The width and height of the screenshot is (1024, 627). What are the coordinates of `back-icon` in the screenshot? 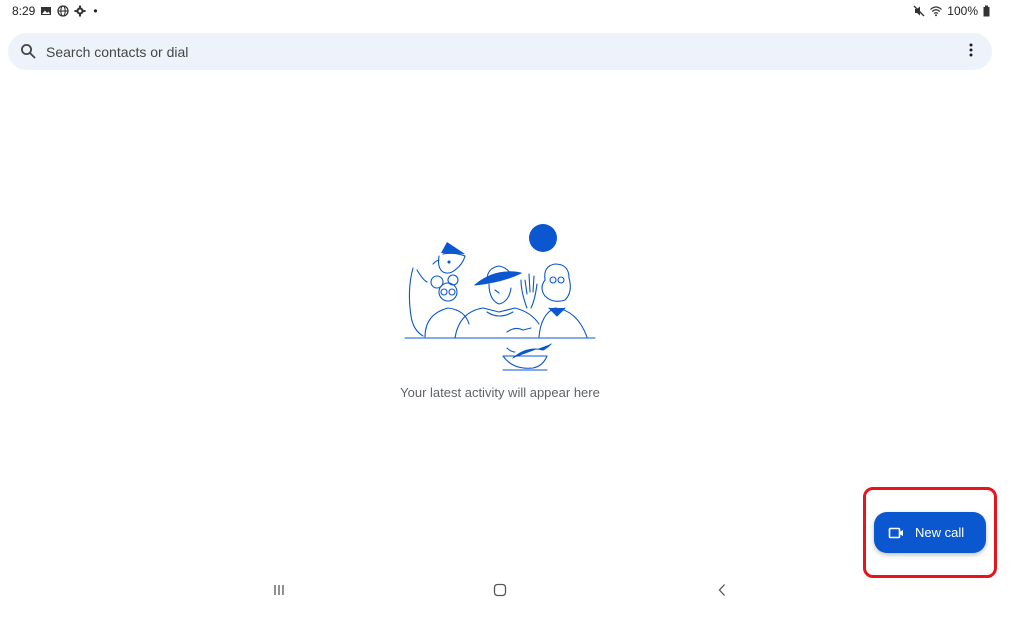 It's located at (722, 592).